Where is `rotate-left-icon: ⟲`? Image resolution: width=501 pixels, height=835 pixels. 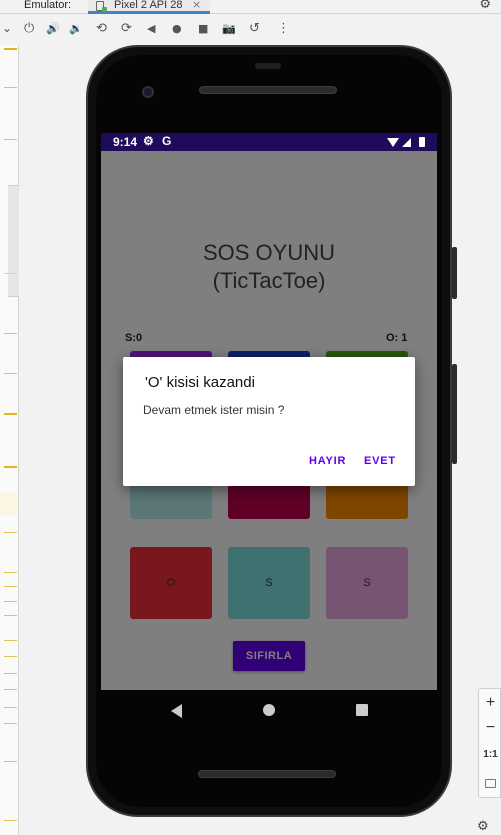 rotate-left-icon: ⟲ is located at coordinates (101, 29).